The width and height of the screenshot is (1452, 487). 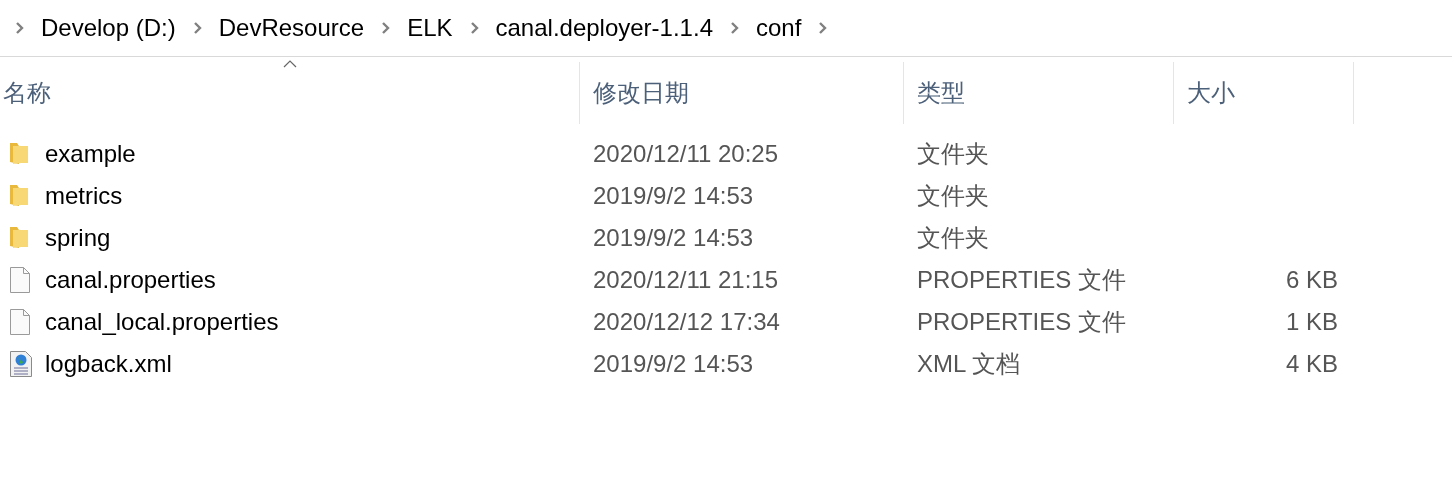 What do you see at coordinates (162, 322) in the screenshot?
I see `file-name: canal_local.properties` at bounding box center [162, 322].